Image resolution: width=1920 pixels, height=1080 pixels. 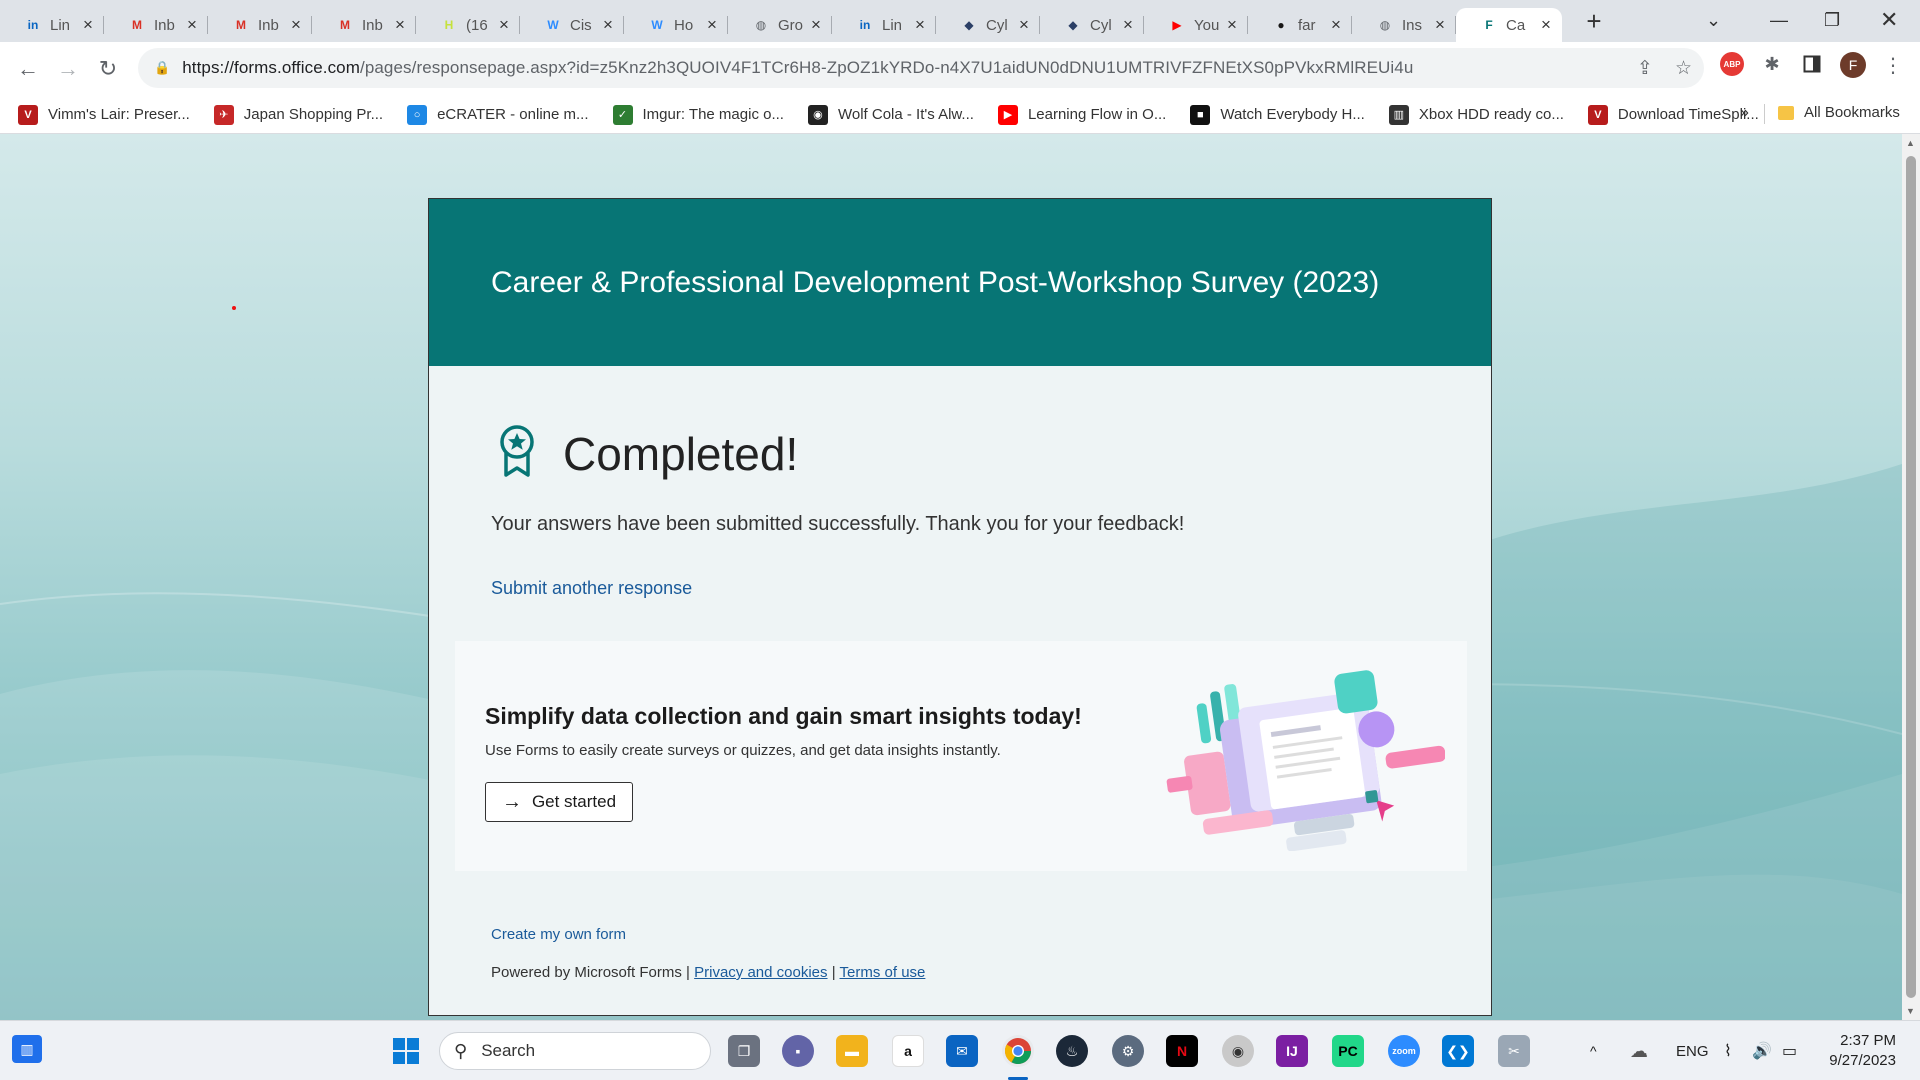 What do you see at coordinates (1238, 1051) in the screenshot?
I see `dvd-player-icon: ◉` at bounding box center [1238, 1051].